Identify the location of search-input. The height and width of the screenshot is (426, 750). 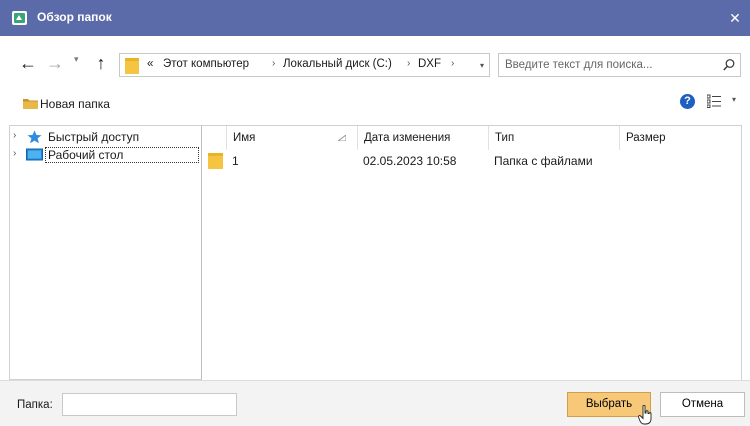
(610, 65).